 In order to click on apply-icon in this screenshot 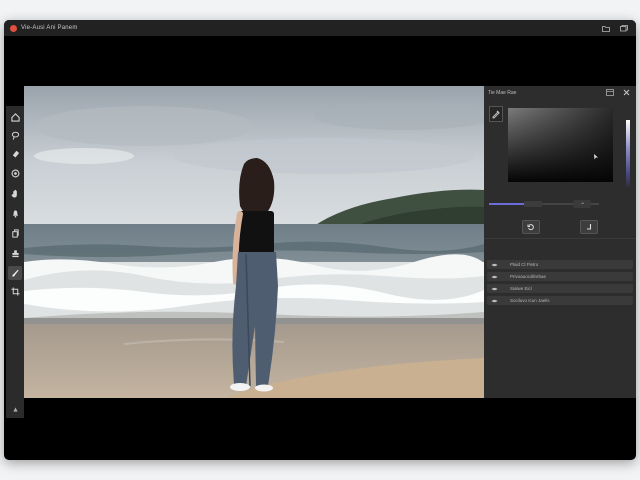, I will do `click(589, 227)`.